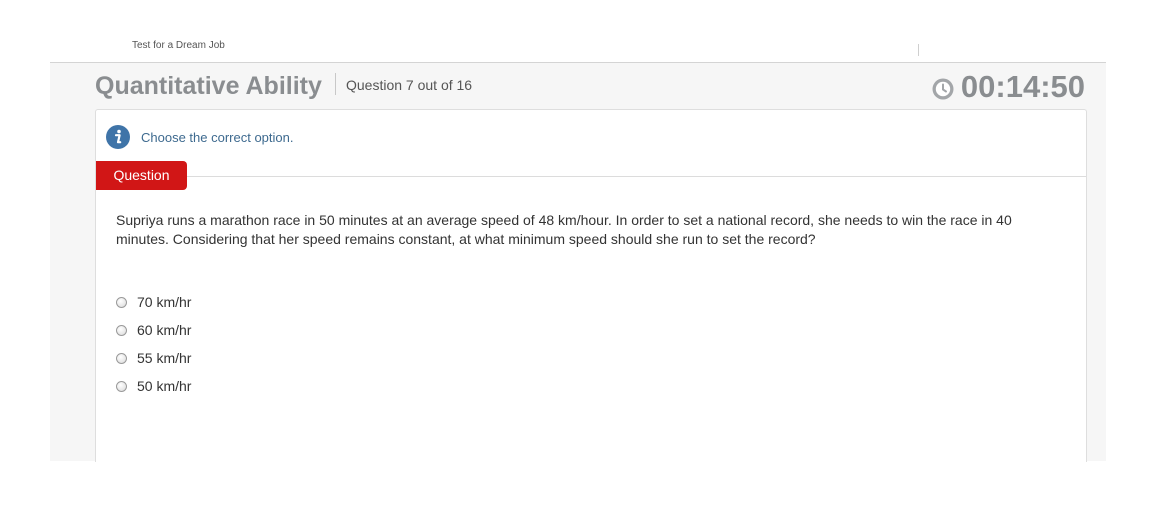 The height and width of the screenshot is (511, 1156). I want to click on option-1: 70 km/hr, so click(153, 302).